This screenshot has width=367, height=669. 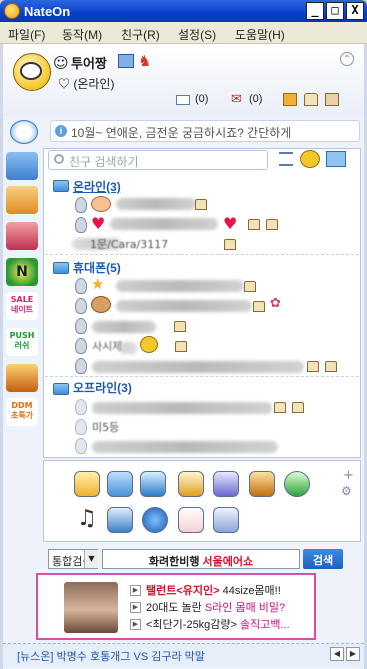 What do you see at coordinates (91, 559) in the screenshot?
I see `chevron-down-icon: ▼` at bounding box center [91, 559].